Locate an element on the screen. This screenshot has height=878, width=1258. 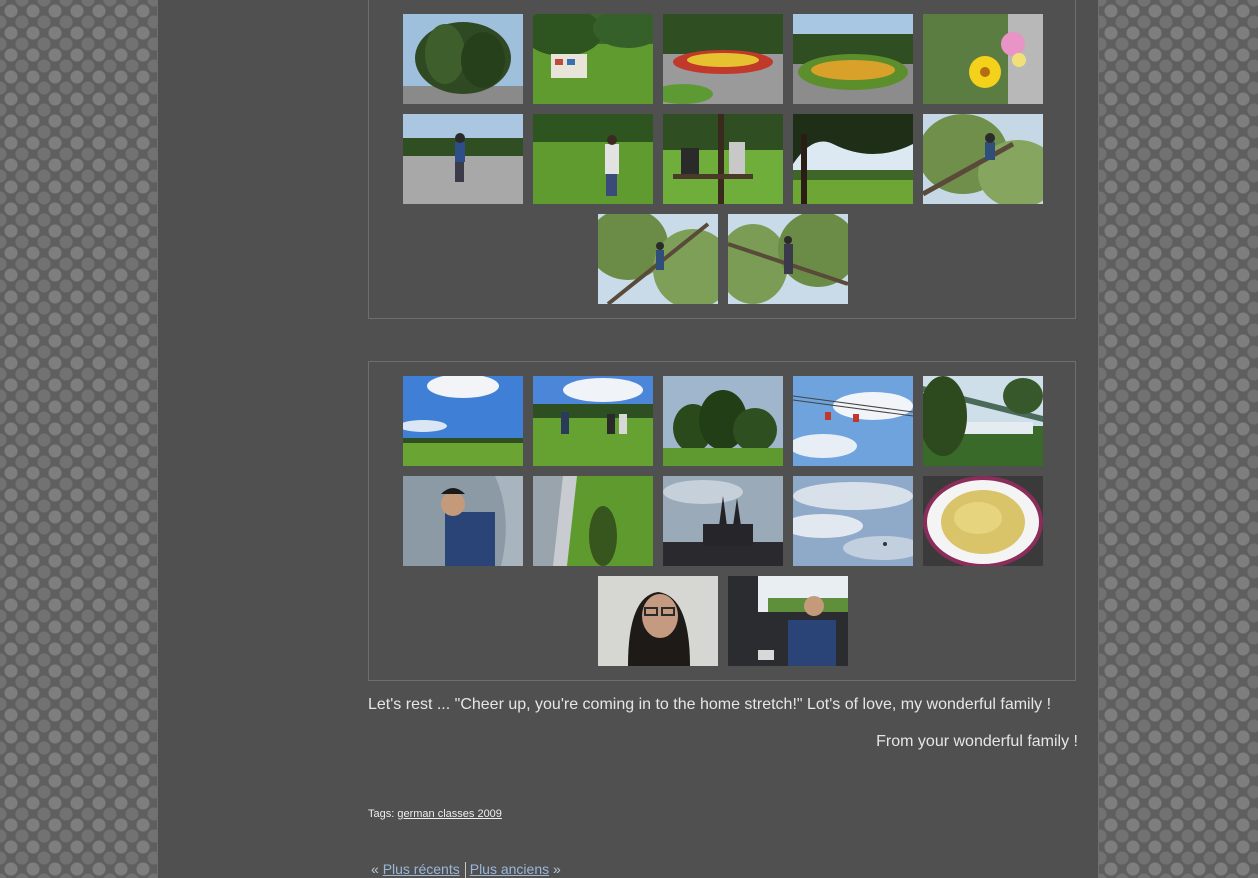
tag-link: german classes 2009 is located at coordinates (449, 814).